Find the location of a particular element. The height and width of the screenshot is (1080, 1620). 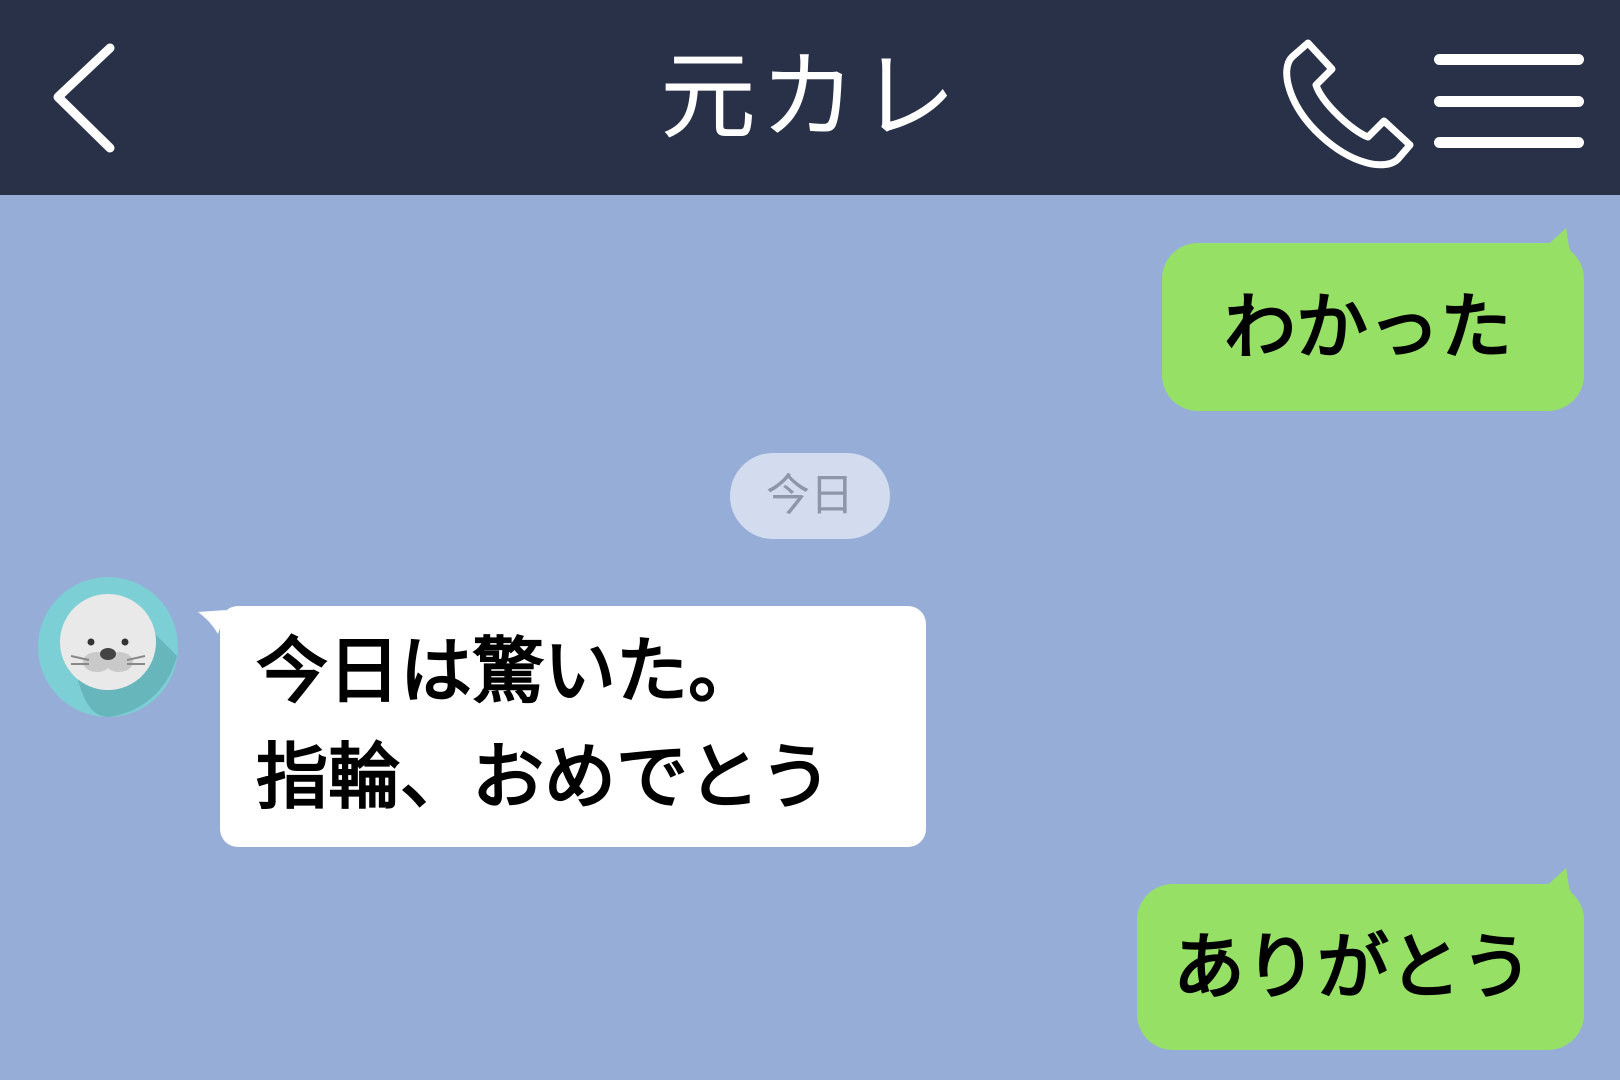

message-text-line1: 今日は驚いた。 is located at coordinates (508, 671).